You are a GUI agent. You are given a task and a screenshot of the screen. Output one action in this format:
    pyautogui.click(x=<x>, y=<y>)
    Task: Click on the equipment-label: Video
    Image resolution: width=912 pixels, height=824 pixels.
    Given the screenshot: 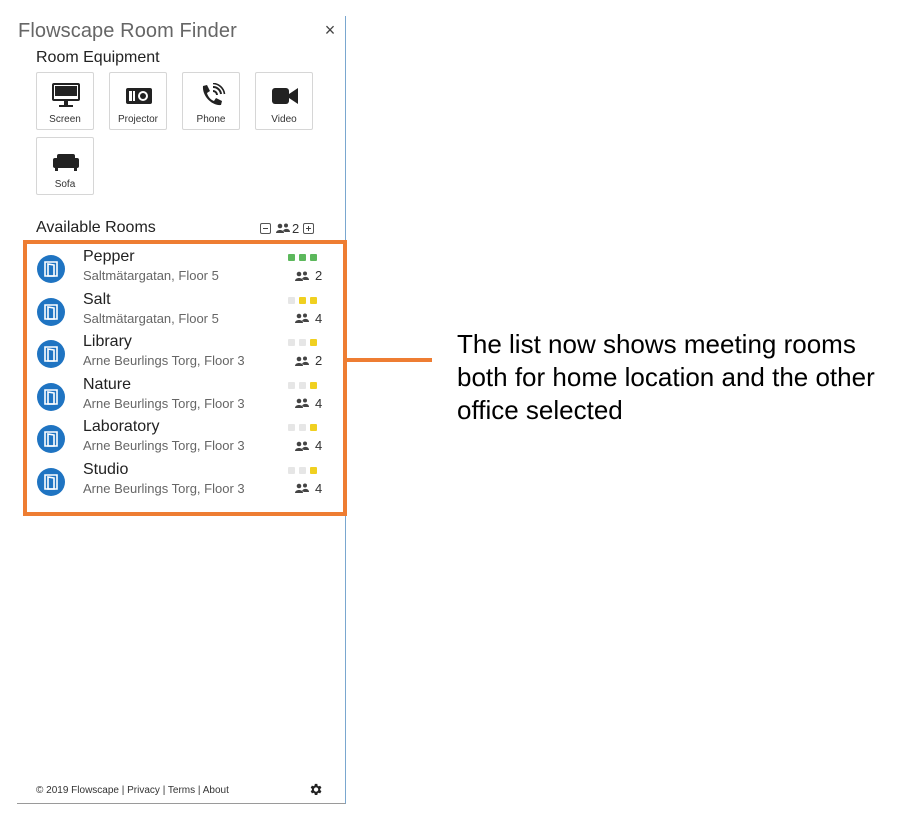 What is the action you would take?
    pyautogui.click(x=284, y=119)
    